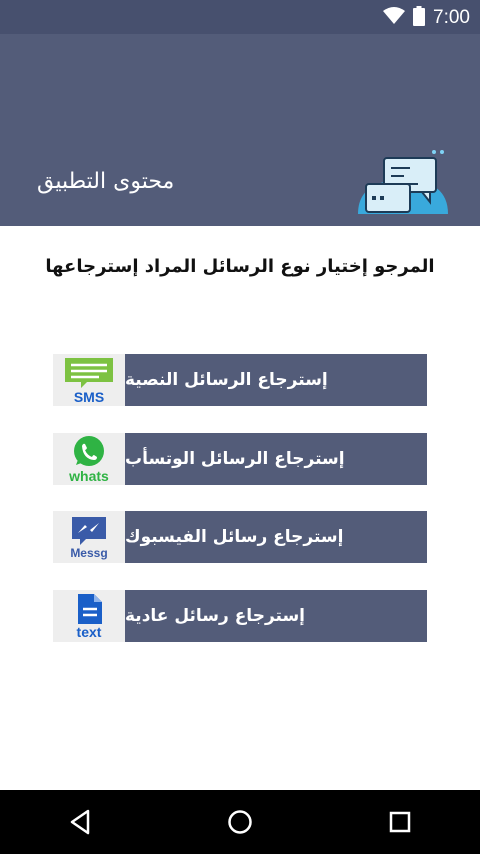  Describe the element at coordinates (276, 459) in the screenshot. I see `restore-whatsapp-label: إسترجاع الرسائل الوتسأب` at that location.